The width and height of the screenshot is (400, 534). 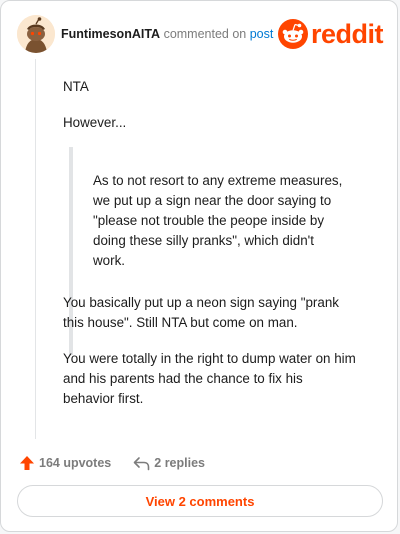 What do you see at coordinates (103, 398) in the screenshot?
I see `paragraph-line: behavior first.` at bounding box center [103, 398].